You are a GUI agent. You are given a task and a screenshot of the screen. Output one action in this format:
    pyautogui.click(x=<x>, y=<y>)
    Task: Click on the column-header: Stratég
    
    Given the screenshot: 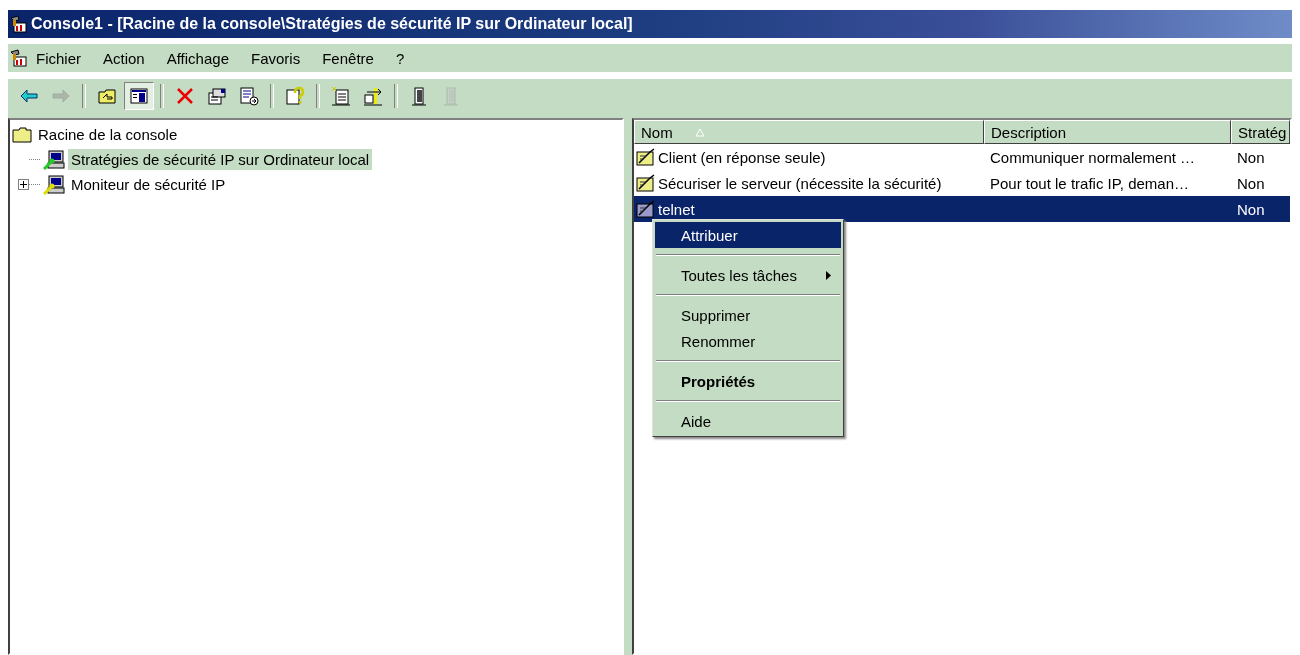 What is the action you would take?
    pyautogui.click(x=1260, y=132)
    